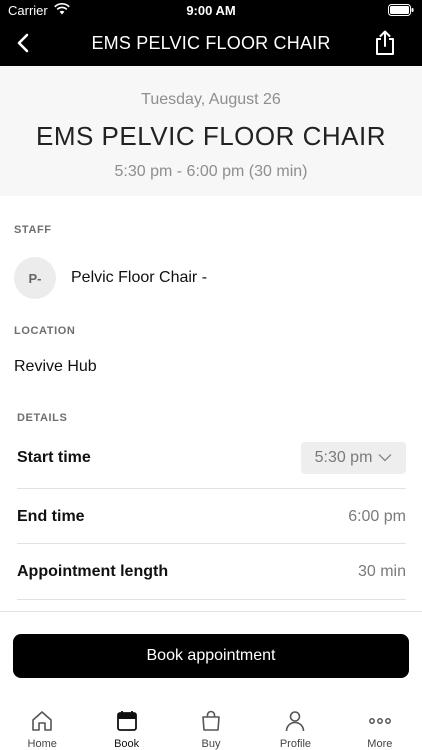 The image size is (422, 750). Describe the element at coordinates (211, 136) in the screenshot. I see `appointment-title: EMS PELVIC FLOOR CHAIR` at that location.